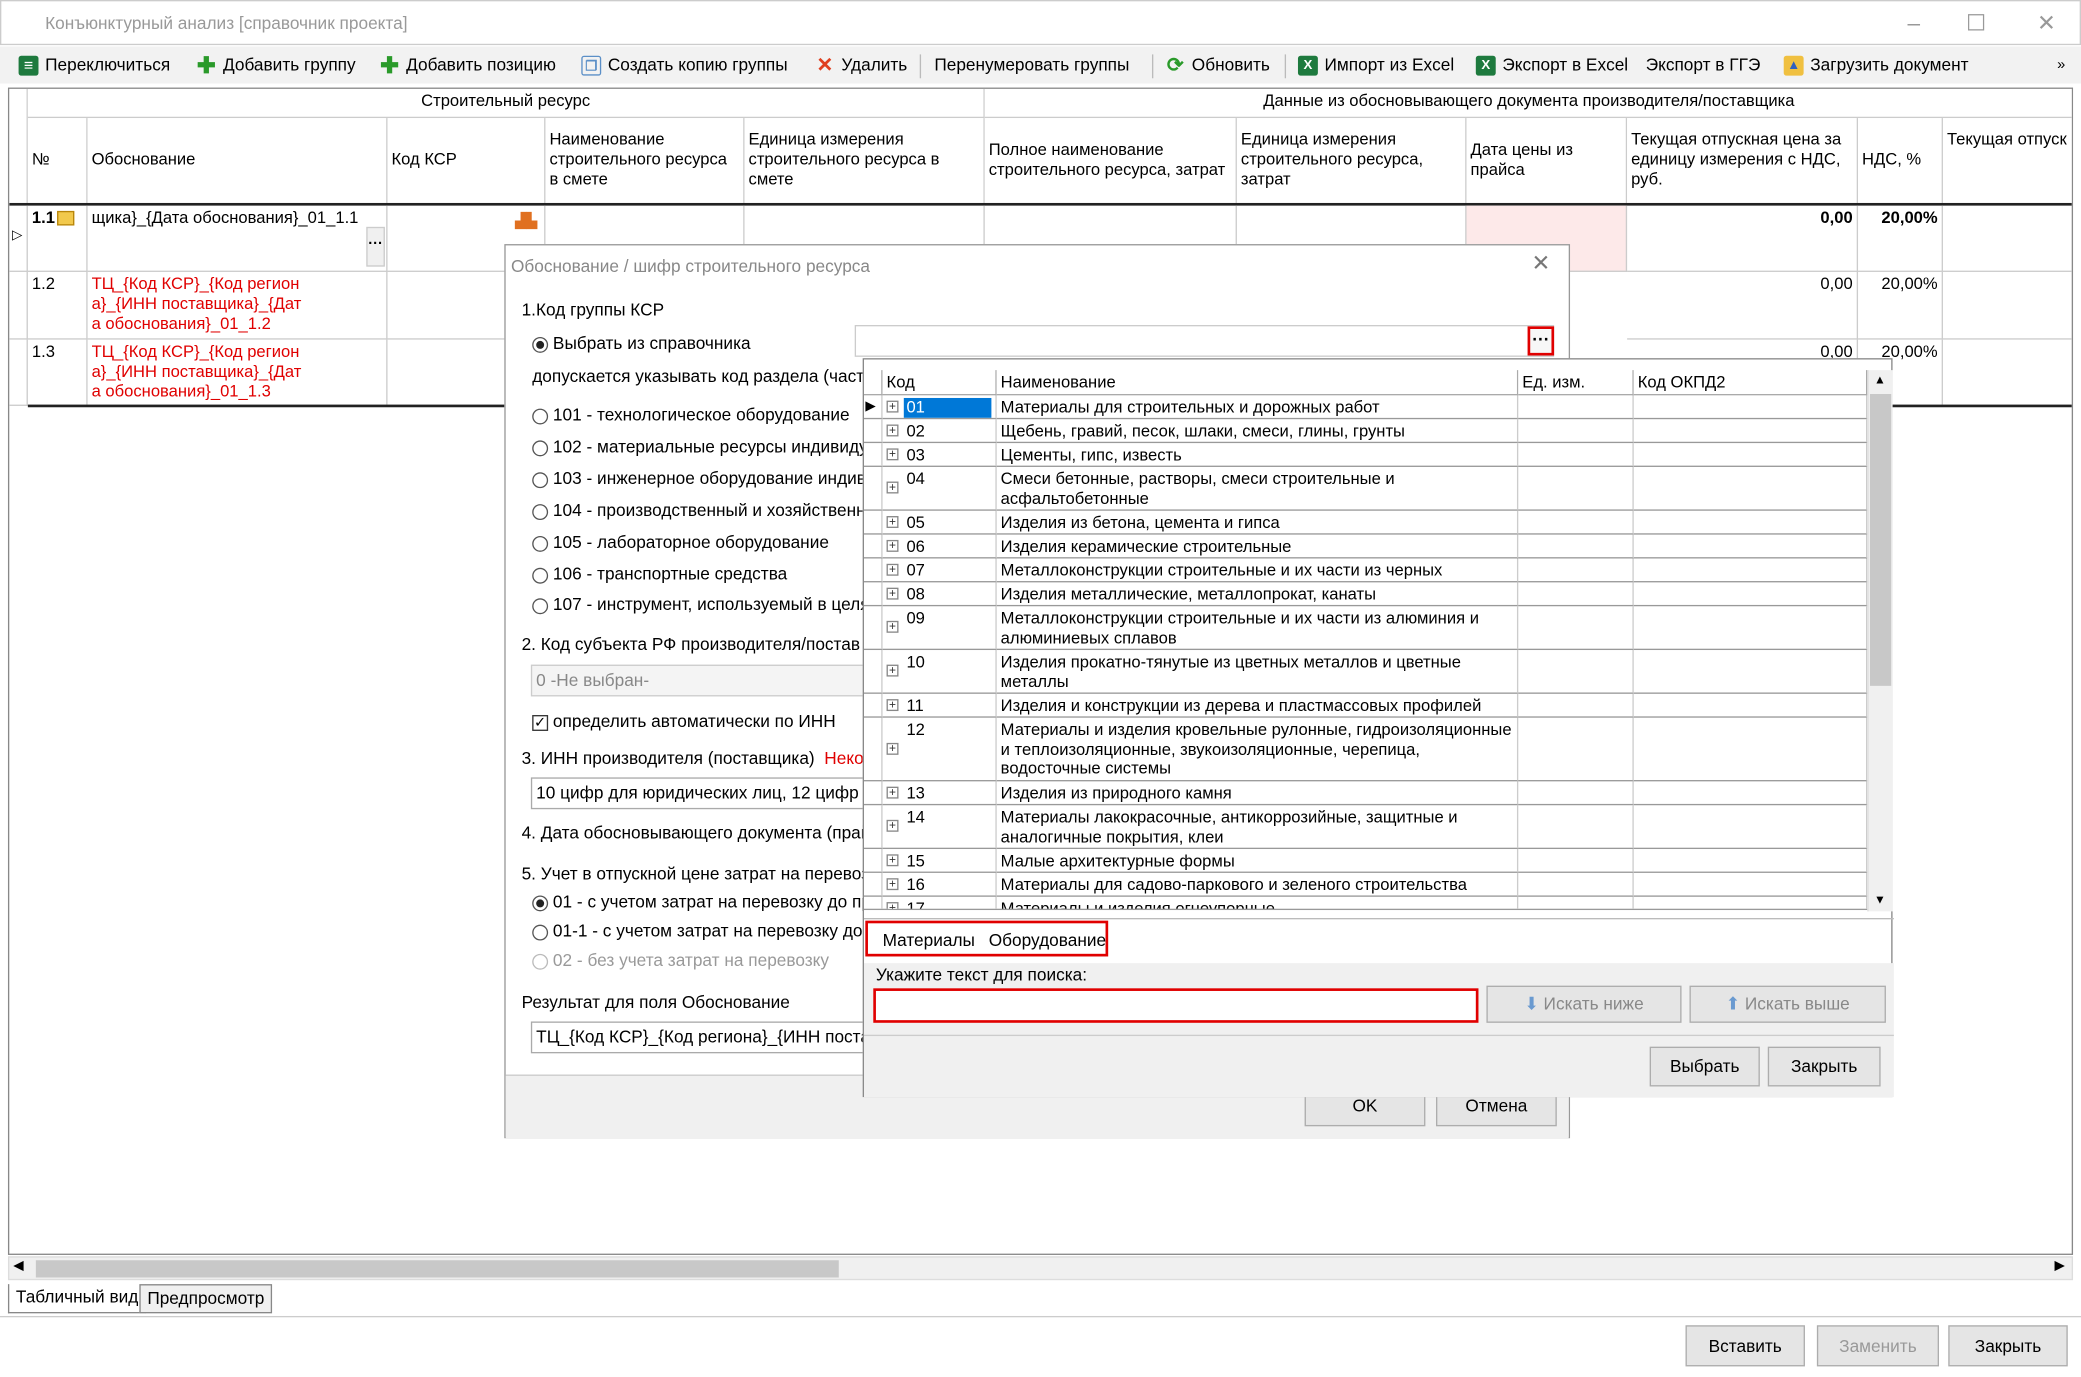  What do you see at coordinates (1031, 65) in the screenshot?
I see `renumber-button: Перенумеровать группы` at bounding box center [1031, 65].